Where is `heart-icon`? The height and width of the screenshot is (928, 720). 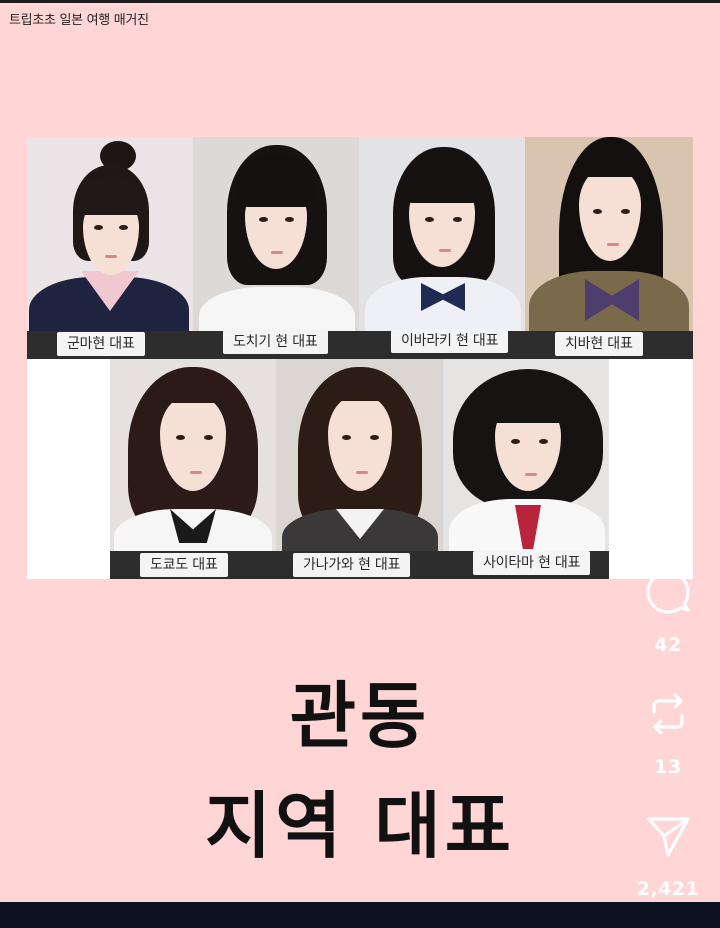
heart-icon is located at coordinates (668, 468).